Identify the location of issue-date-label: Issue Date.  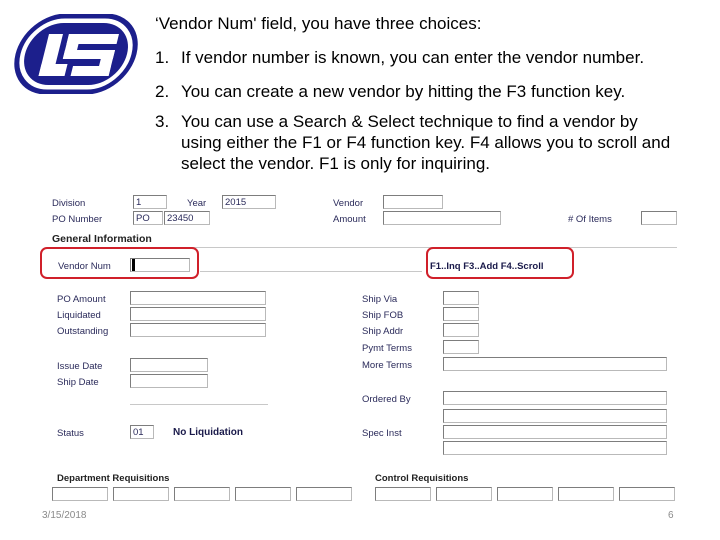
(80, 366).